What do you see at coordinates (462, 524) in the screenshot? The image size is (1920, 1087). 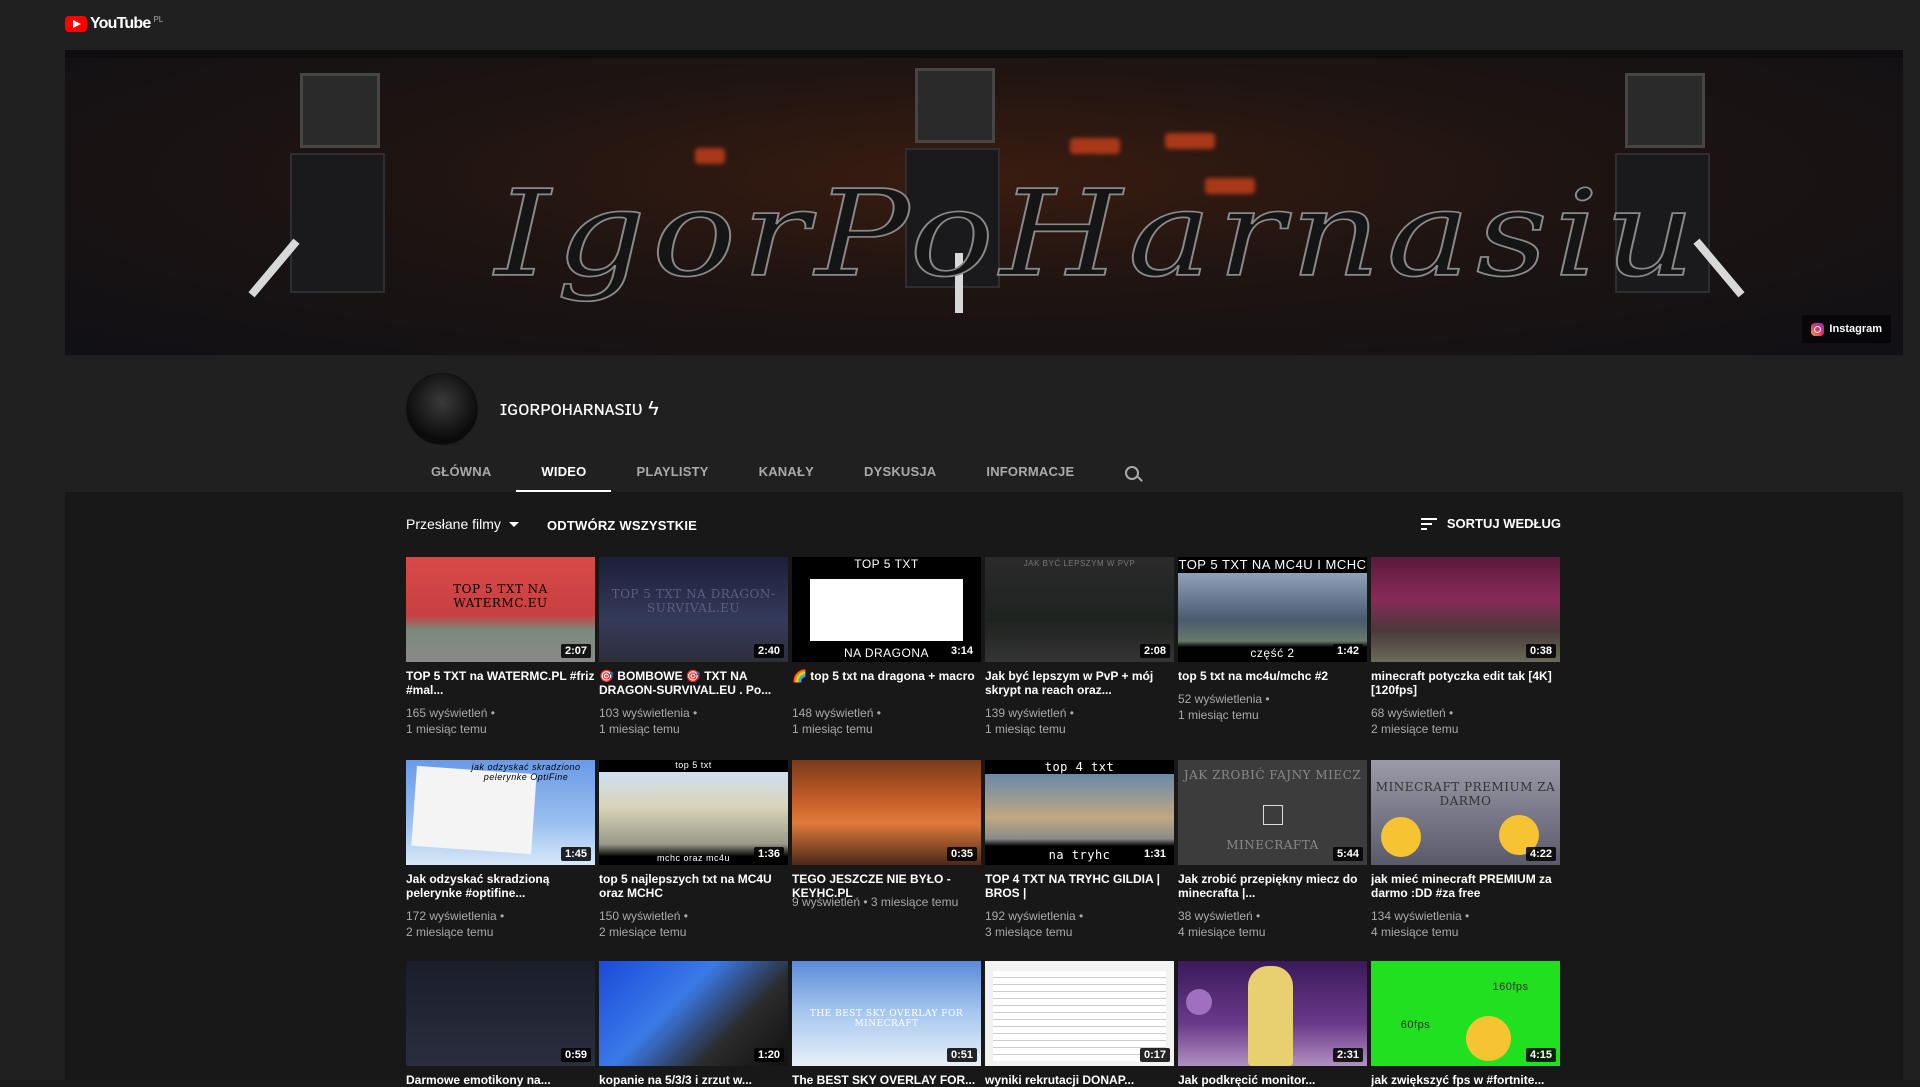 I see `uploads-dropdown: Przesłane filmy` at bounding box center [462, 524].